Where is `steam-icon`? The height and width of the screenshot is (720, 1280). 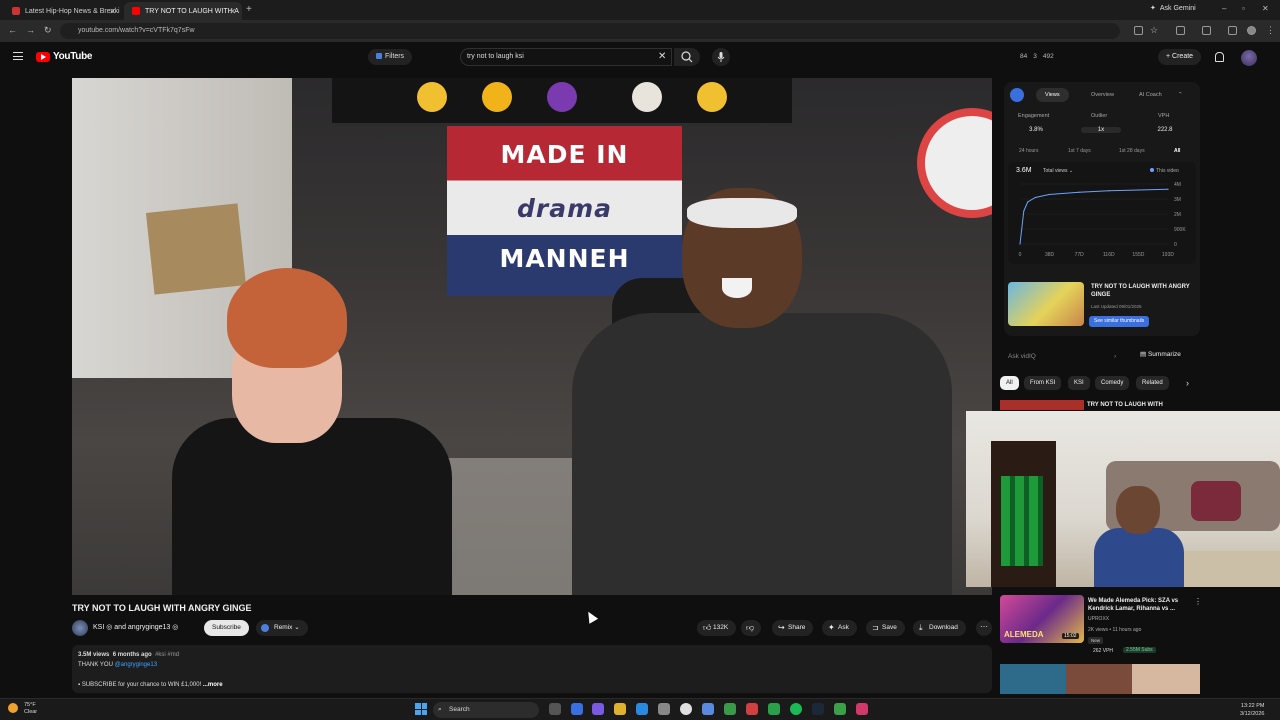
steam-icon is located at coordinates (818, 709).